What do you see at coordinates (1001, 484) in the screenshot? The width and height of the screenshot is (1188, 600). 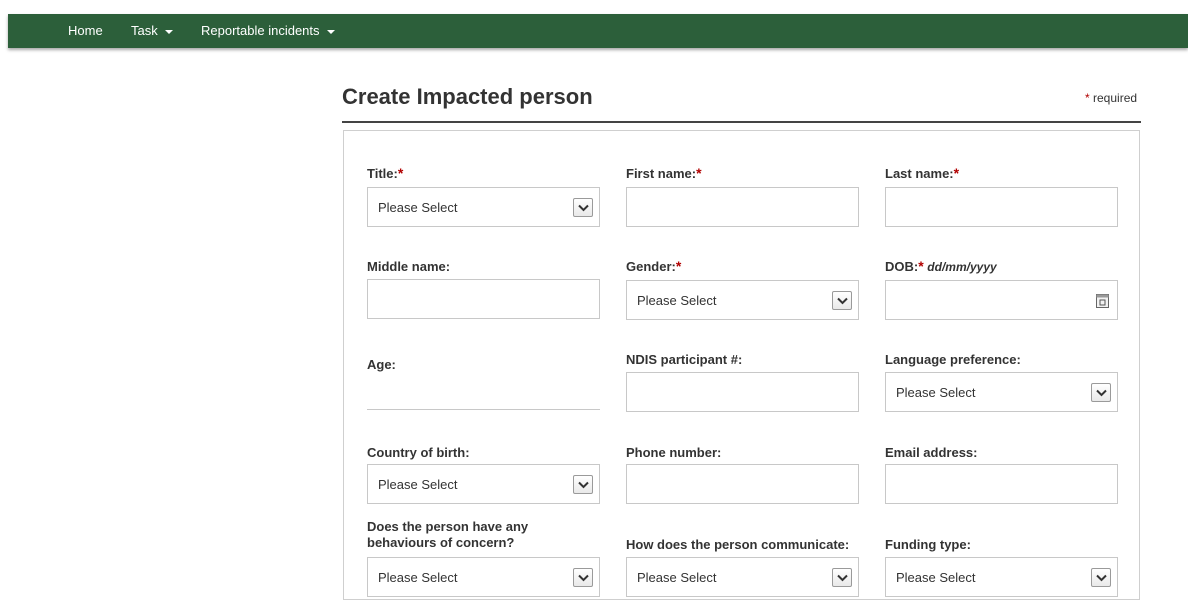 I see `email-address-input` at bounding box center [1001, 484].